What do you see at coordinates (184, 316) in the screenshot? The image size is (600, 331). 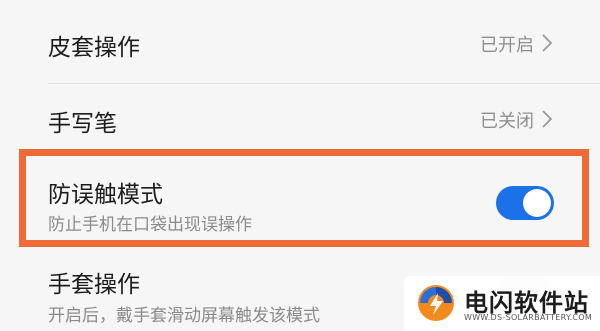 I see `setting-description: 开启后，戴手套滑动屏幕触发该模式` at bounding box center [184, 316].